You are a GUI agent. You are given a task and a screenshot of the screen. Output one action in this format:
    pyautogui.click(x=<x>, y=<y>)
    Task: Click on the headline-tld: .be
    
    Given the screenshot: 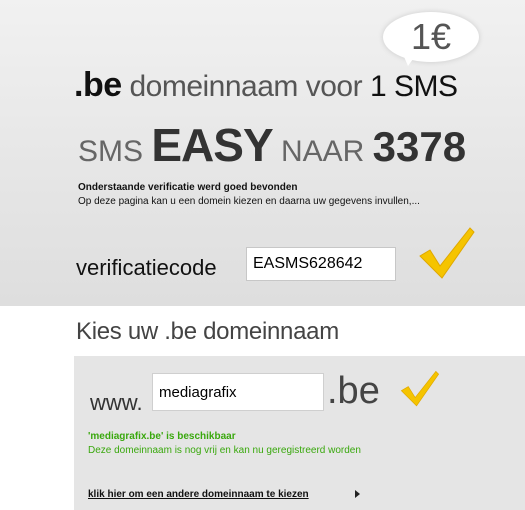 What is the action you would take?
    pyautogui.click(x=98, y=85)
    